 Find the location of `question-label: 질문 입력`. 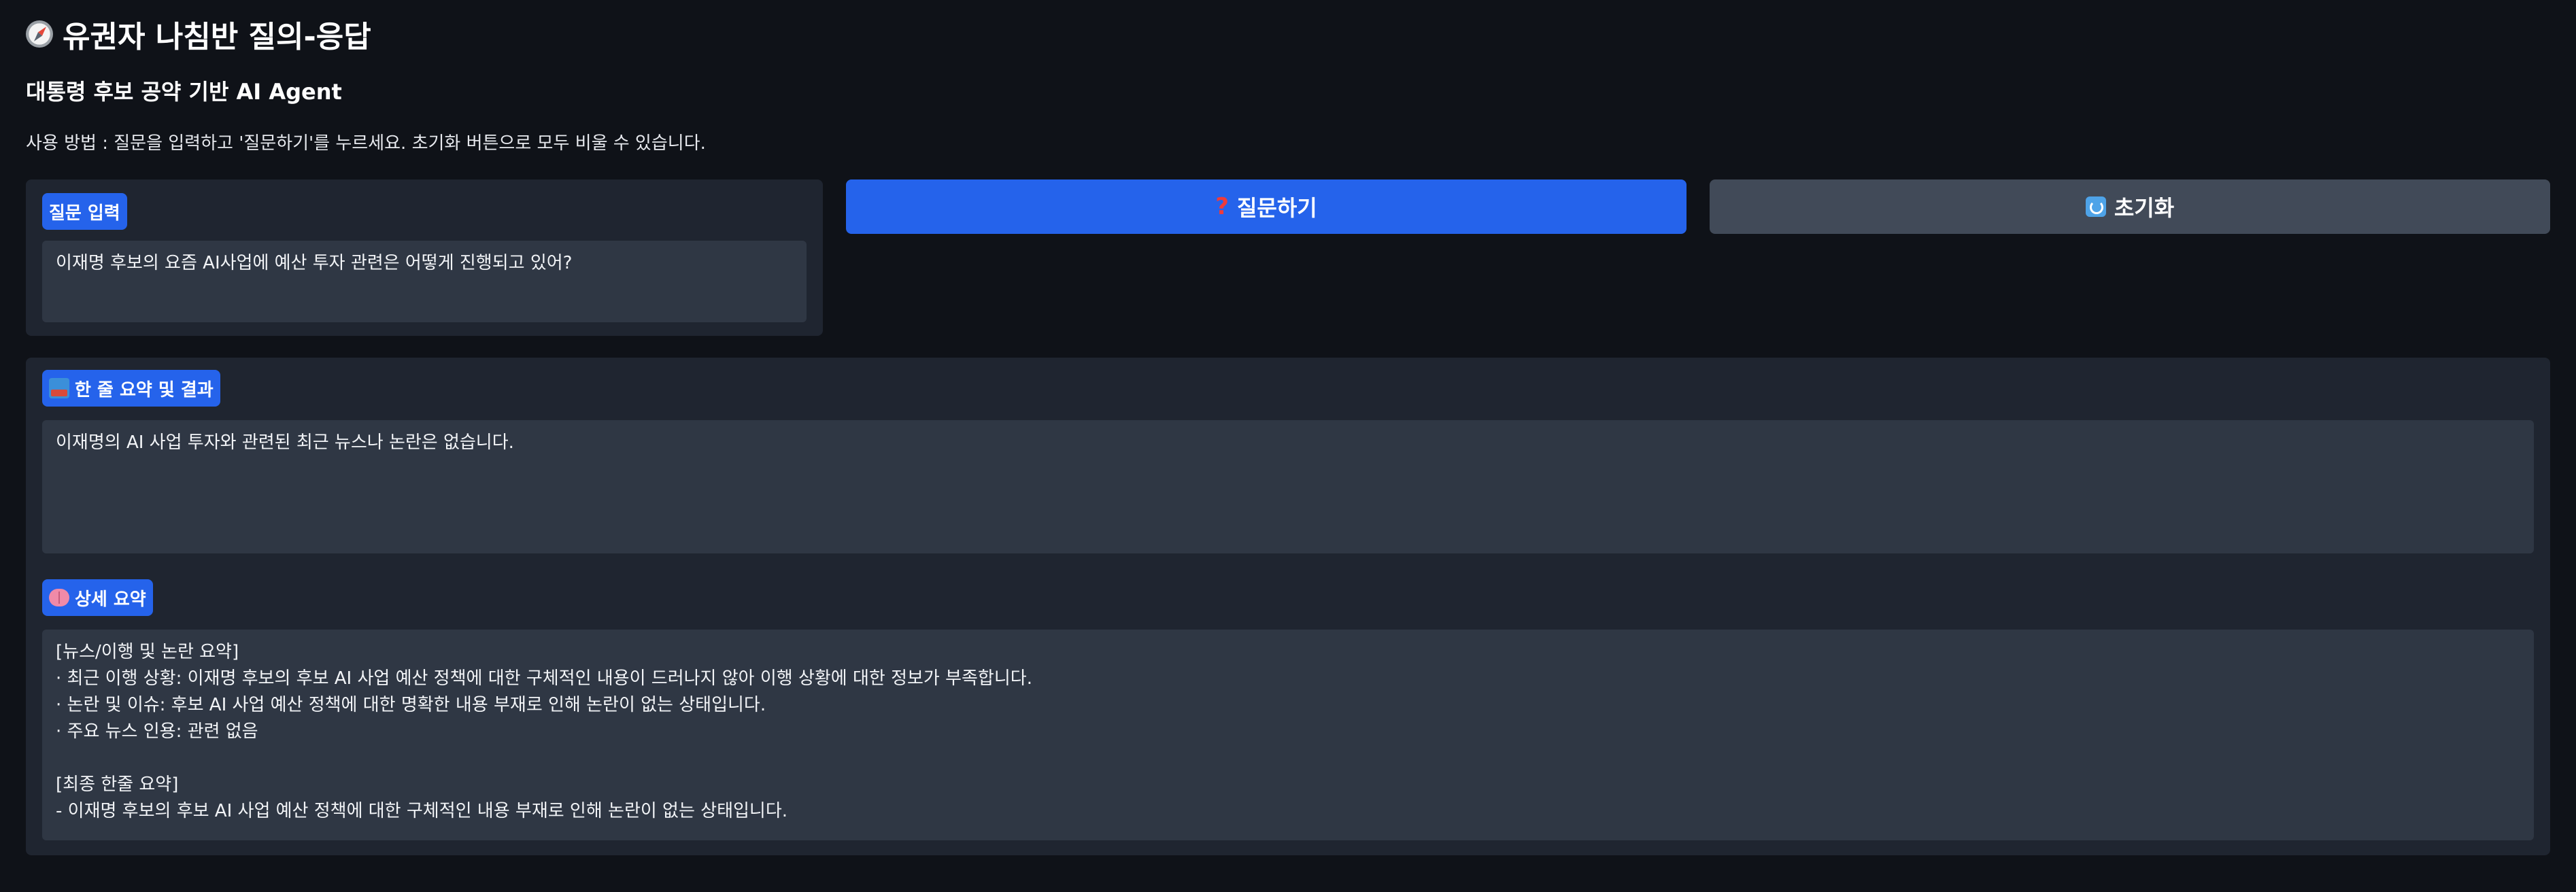

question-label: 질문 입력 is located at coordinates (84, 212).